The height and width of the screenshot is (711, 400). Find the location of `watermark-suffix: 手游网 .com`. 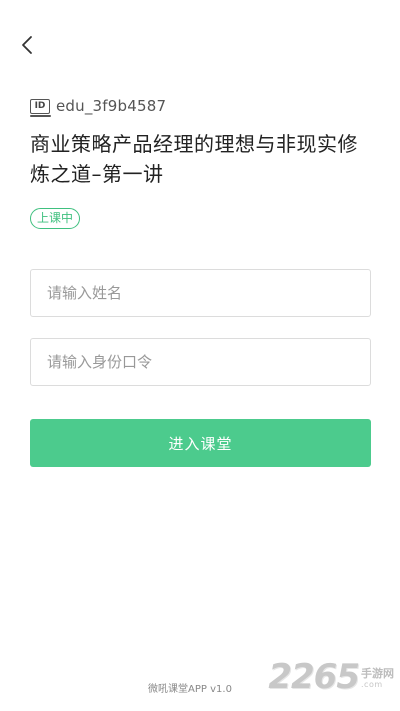

watermark-suffix: 手游网 .com is located at coordinates (377, 678).